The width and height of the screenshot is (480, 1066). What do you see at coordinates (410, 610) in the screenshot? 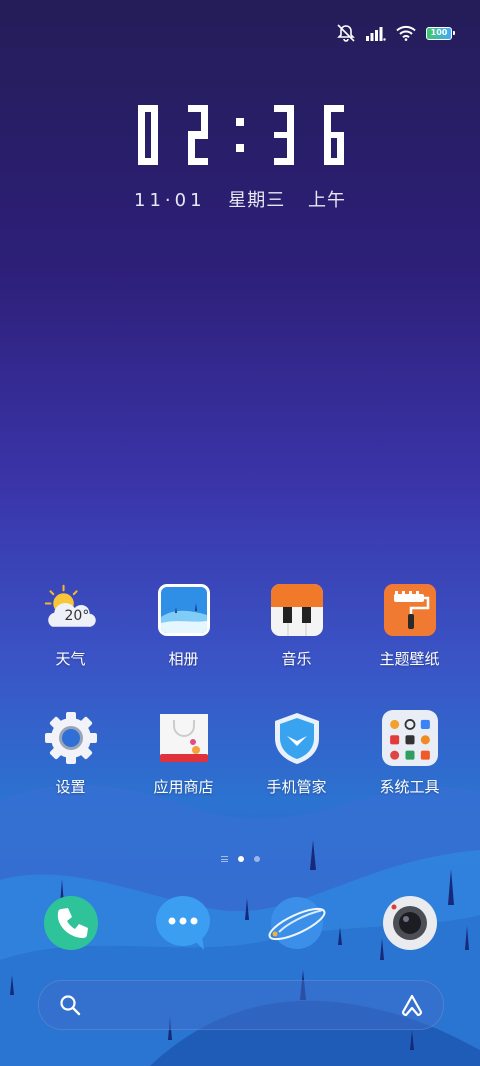
I see `theme-wallpaper-icon` at bounding box center [410, 610].